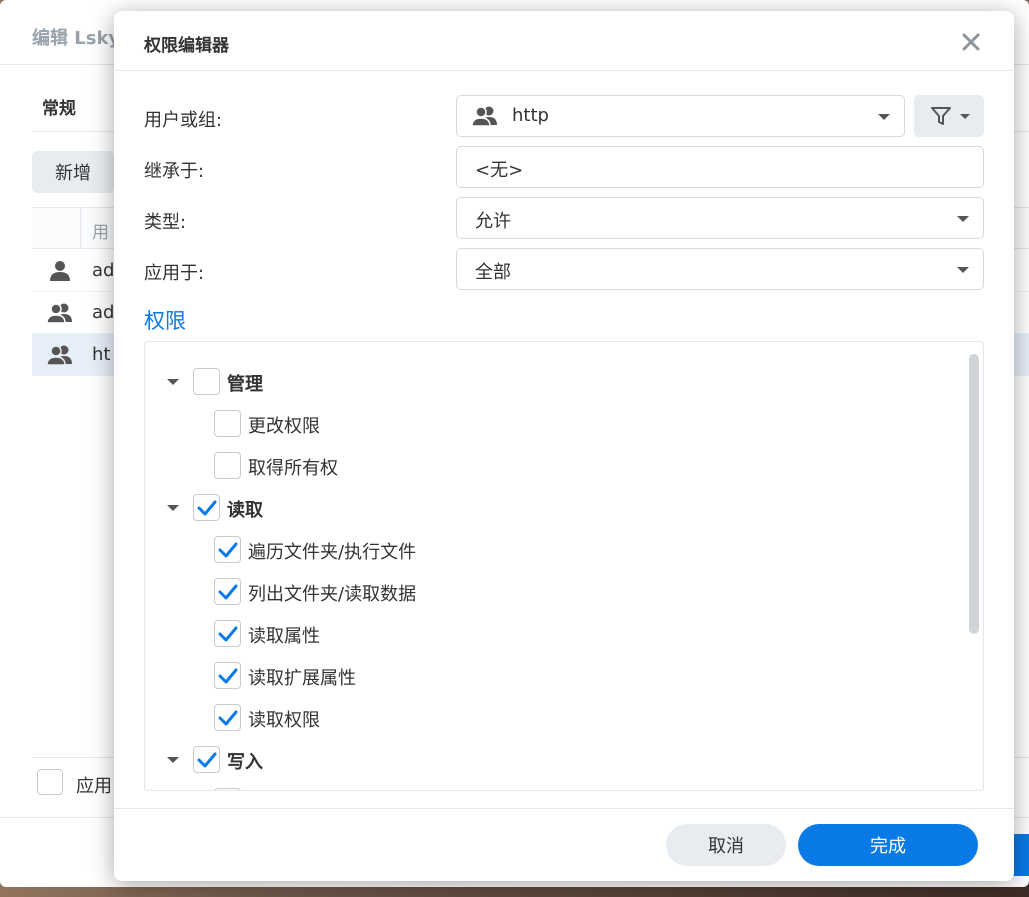  Describe the element at coordinates (555, 424) in the screenshot. I see `permission-row: 更改权限` at that location.